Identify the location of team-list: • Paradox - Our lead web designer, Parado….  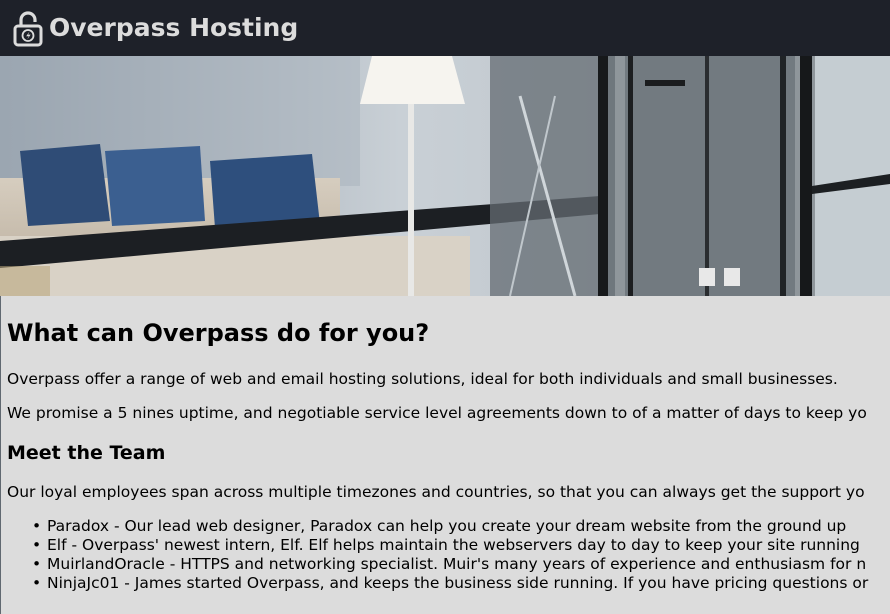
(450, 555).